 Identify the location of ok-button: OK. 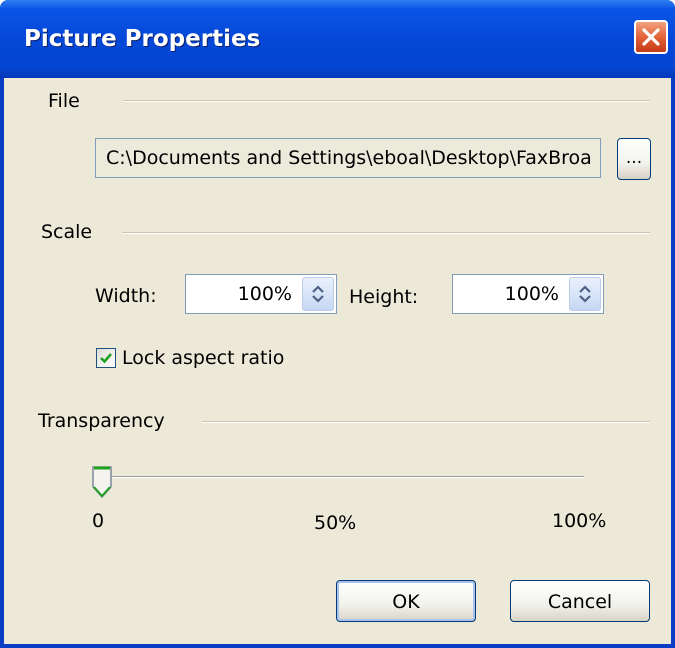
(406, 601).